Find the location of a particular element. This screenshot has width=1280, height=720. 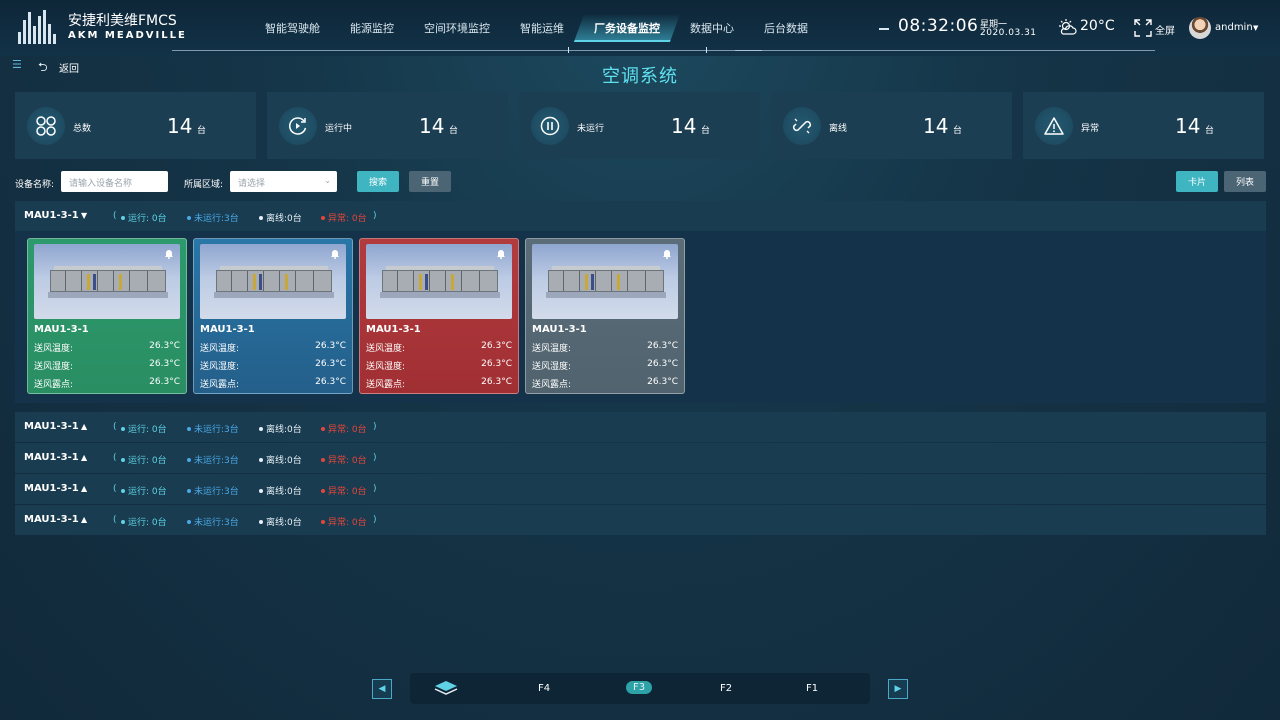

view-list-button: 列表 is located at coordinates (1245, 181).